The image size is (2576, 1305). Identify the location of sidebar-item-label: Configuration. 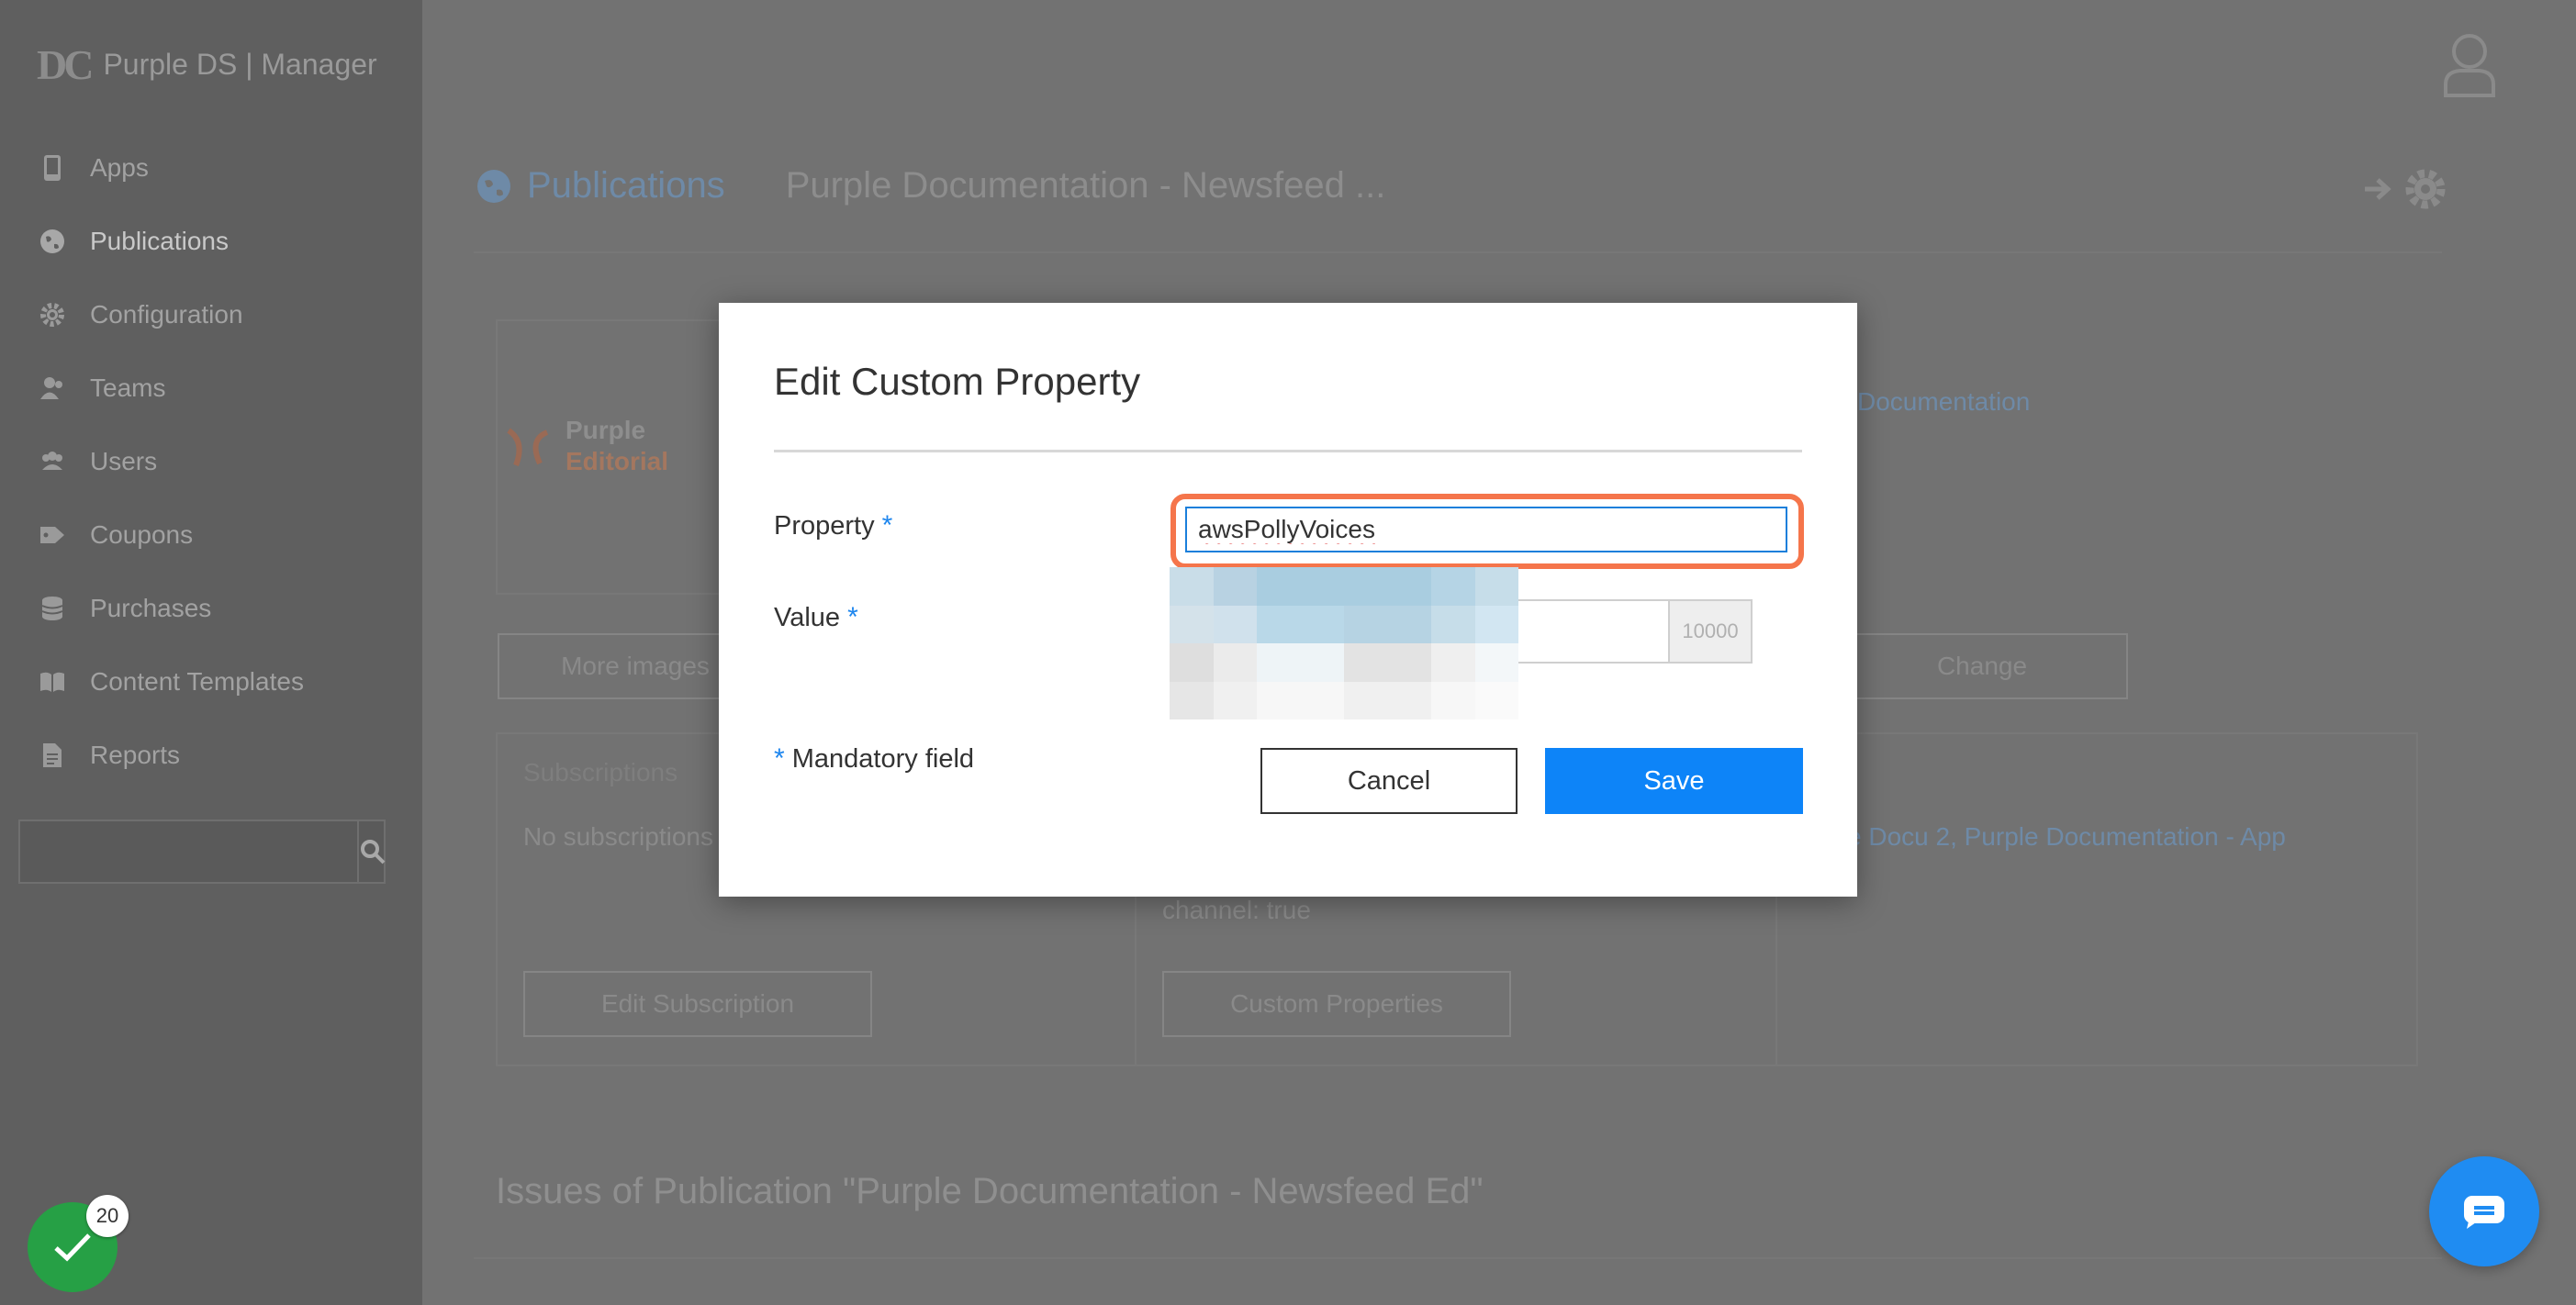
(166, 314).